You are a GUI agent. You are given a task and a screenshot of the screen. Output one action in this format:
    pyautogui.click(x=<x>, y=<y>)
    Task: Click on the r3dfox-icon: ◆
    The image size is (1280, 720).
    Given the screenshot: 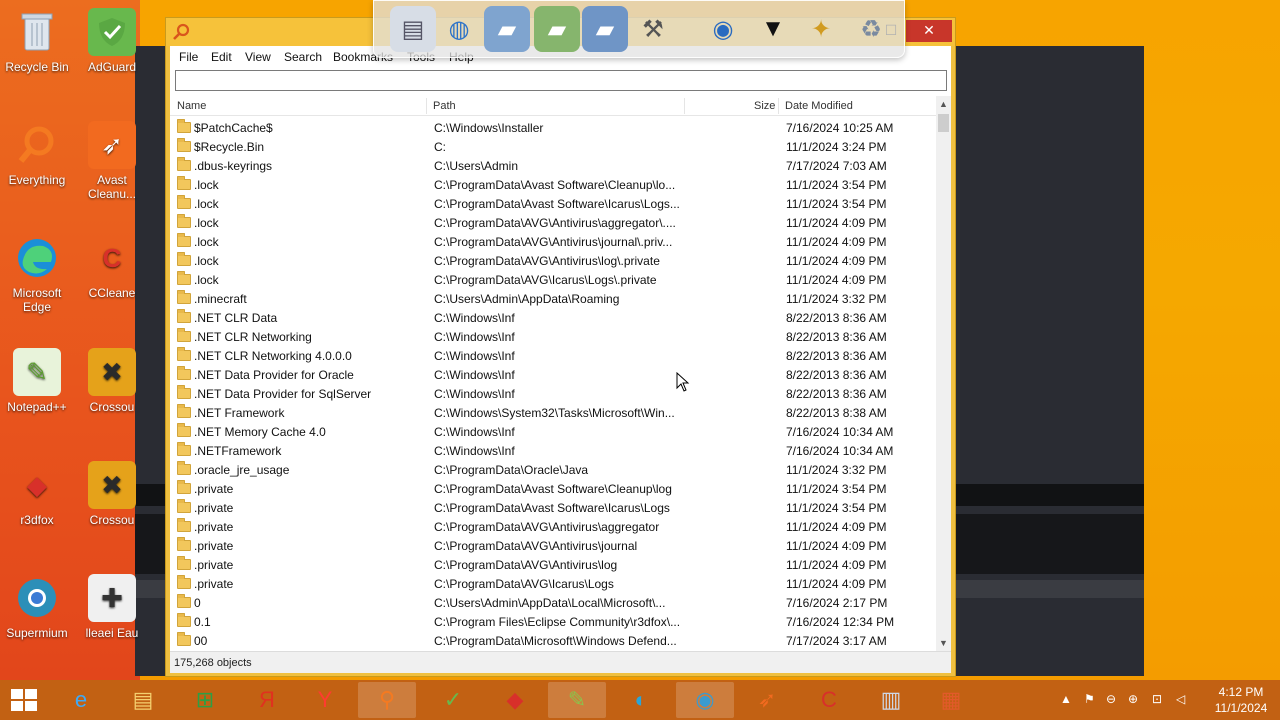 What is the action you would take?
    pyautogui.click(x=515, y=700)
    